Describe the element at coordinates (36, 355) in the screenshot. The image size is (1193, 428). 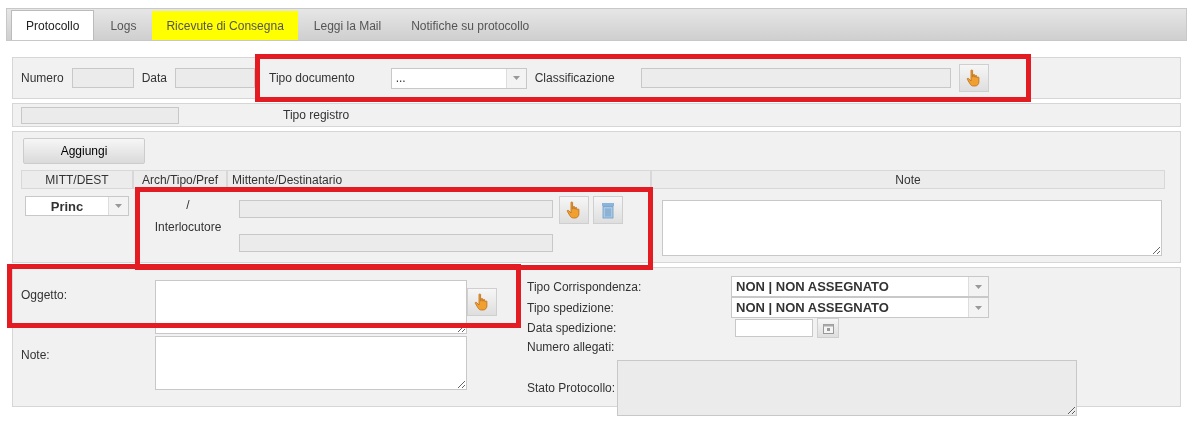
I see `field-label: Note:` at that location.